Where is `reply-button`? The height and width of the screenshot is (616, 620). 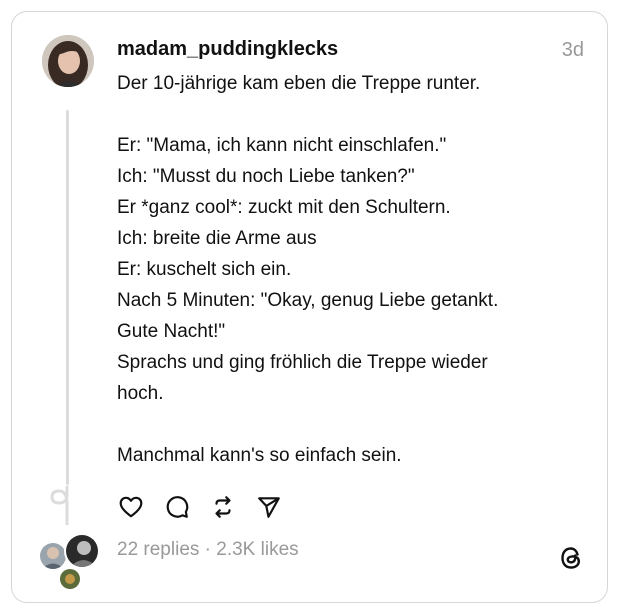
reply-button is located at coordinates (177, 507).